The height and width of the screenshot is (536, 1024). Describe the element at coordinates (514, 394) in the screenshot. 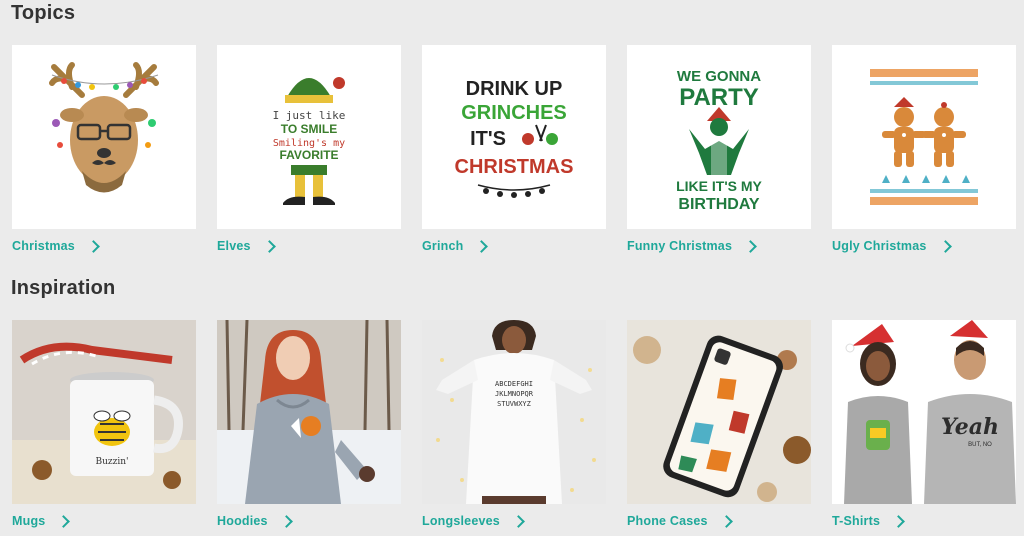

I see `alphabet-line-2: JKLMNOPQR` at that location.